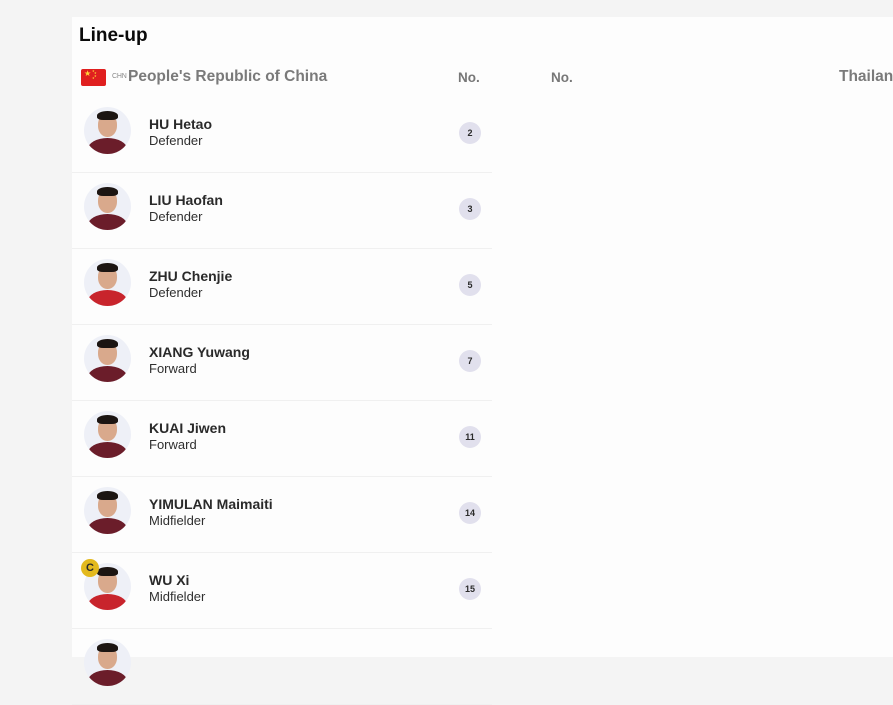 This screenshot has width=893, height=705. What do you see at coordinates (187, 428) in the screenshot?
I see `player-name: KUAI Jiwen` at bounding box center [187, 428].